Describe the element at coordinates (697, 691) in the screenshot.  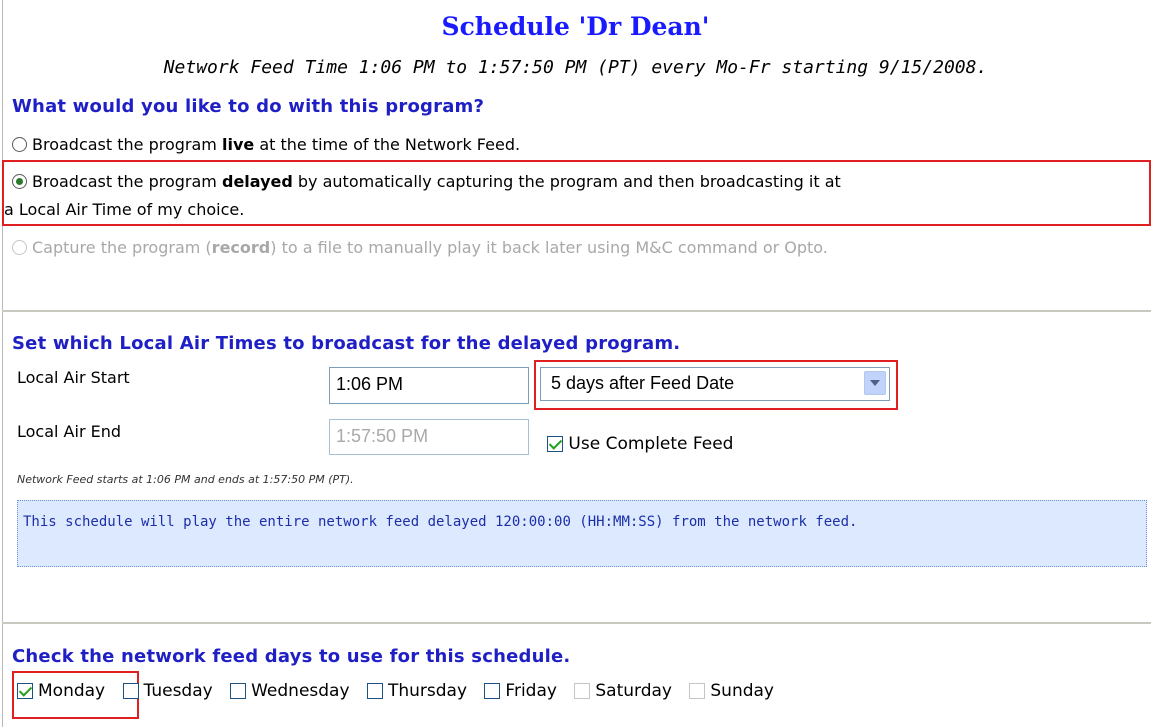
I see `sunday-checkbox` at that location.